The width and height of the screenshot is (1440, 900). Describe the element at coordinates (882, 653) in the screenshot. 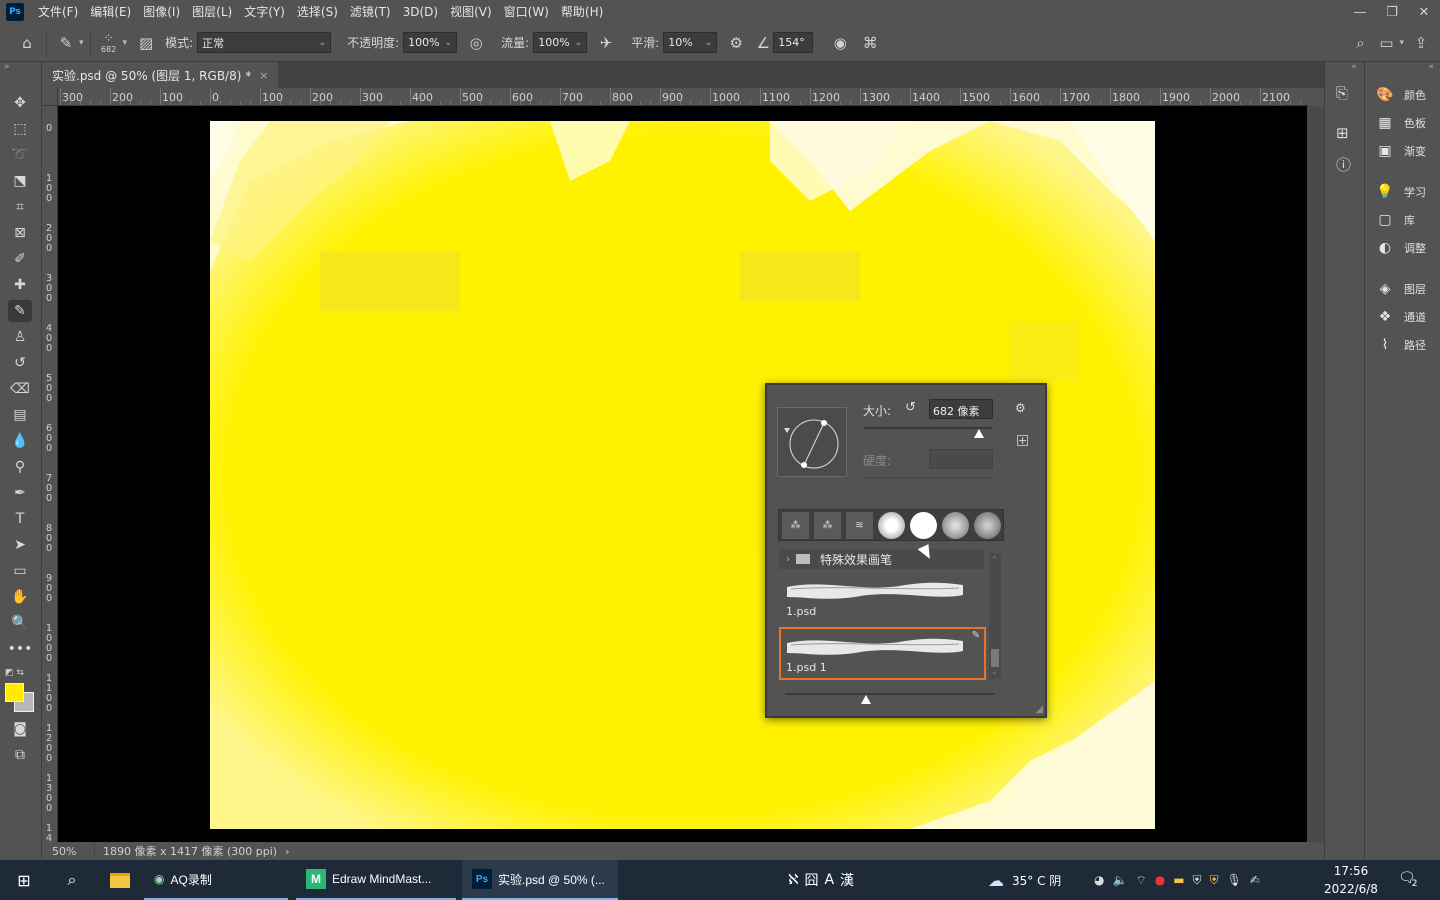

I see `brush-item-selected: ✎ 1.psd 1` at that location.